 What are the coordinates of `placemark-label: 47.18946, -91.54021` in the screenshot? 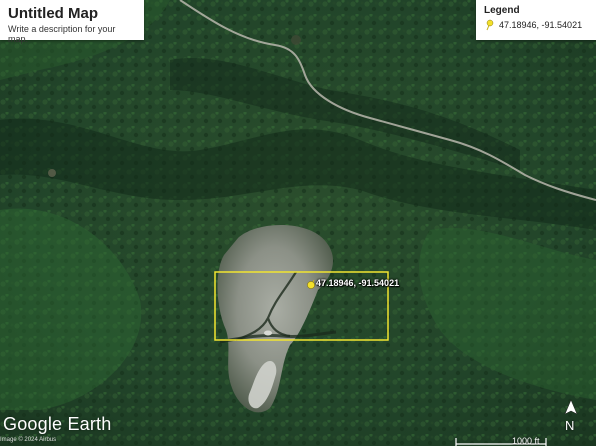 It's located at (357, 283).